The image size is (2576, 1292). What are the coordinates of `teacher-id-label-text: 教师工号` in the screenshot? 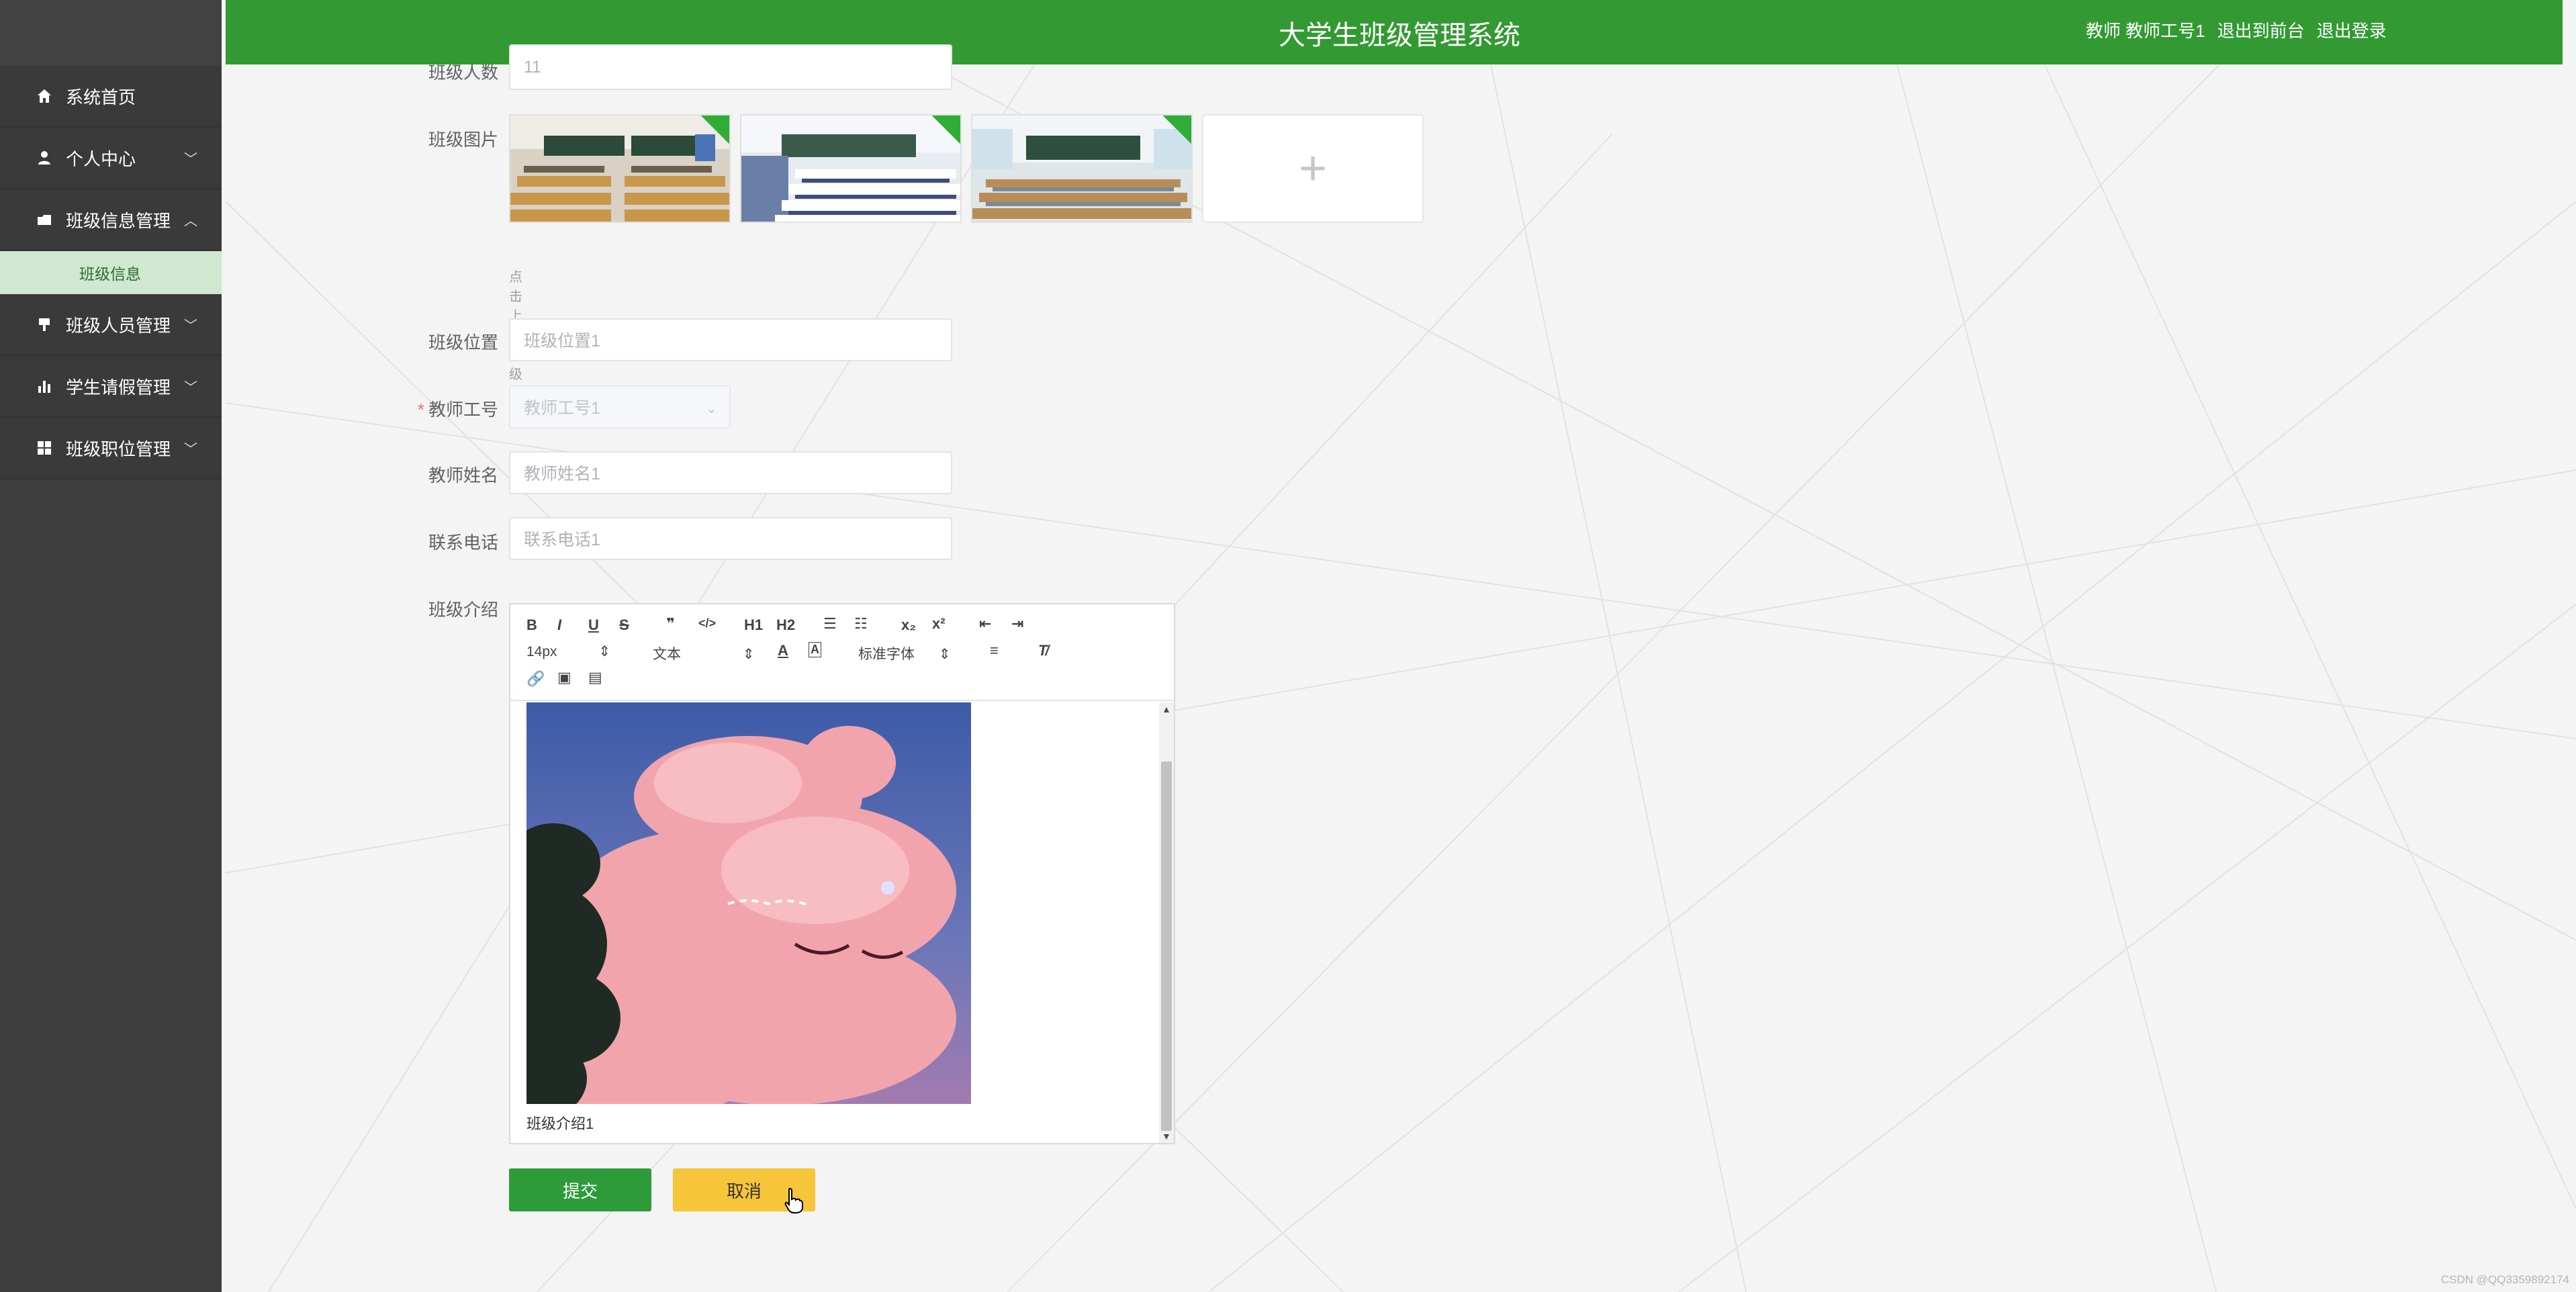 It's located at (463, 410).